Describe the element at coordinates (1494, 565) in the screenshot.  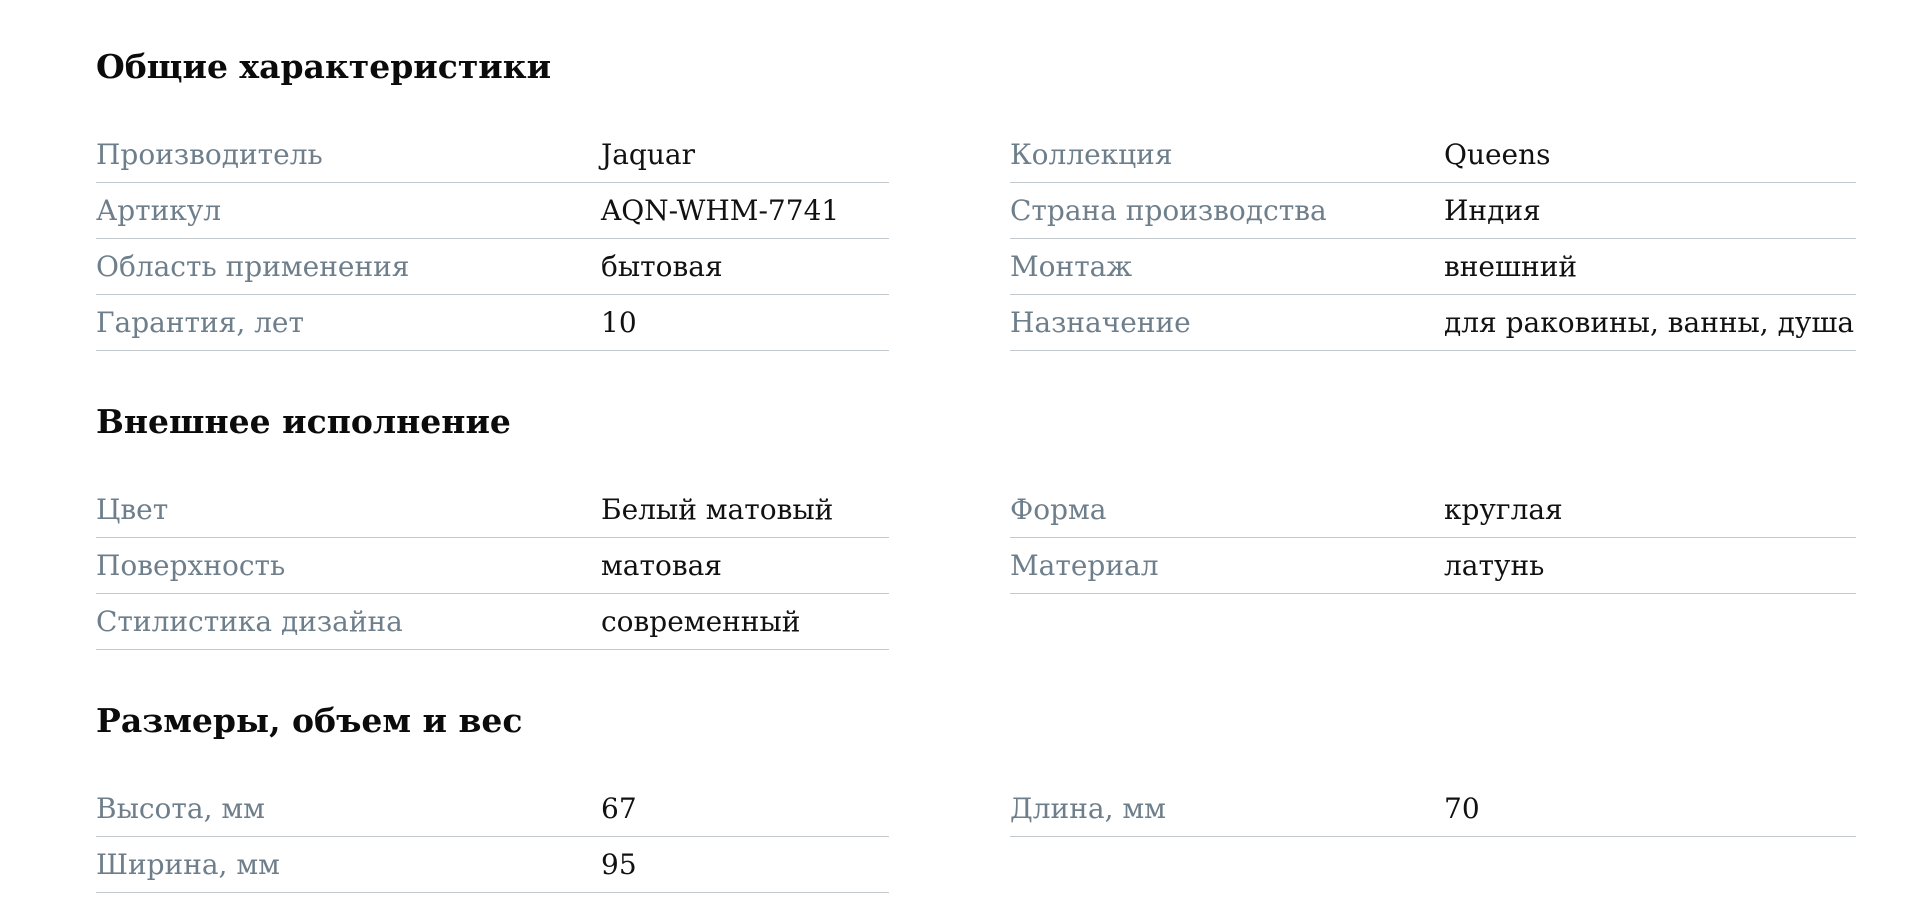
I see `spec-value: латунь` at that location.